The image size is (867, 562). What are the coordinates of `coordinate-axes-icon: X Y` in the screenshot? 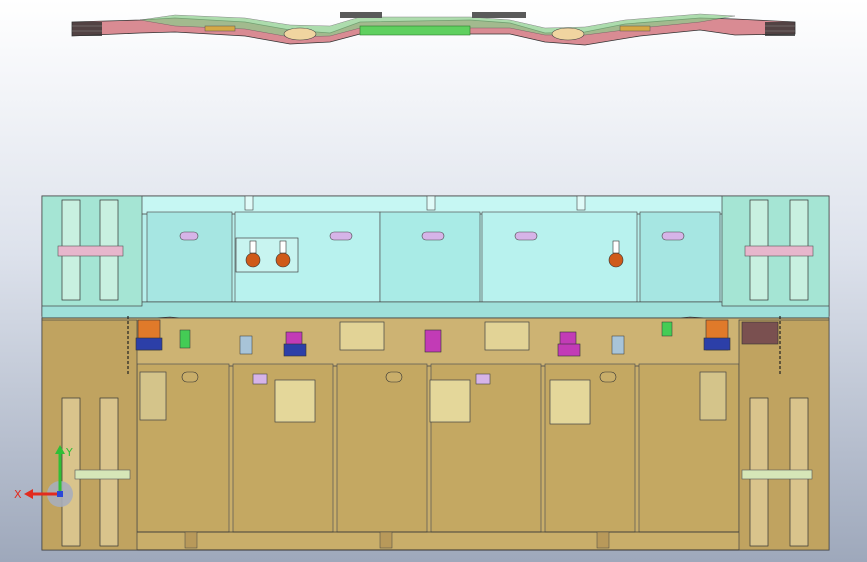 It's located at (43, 477).